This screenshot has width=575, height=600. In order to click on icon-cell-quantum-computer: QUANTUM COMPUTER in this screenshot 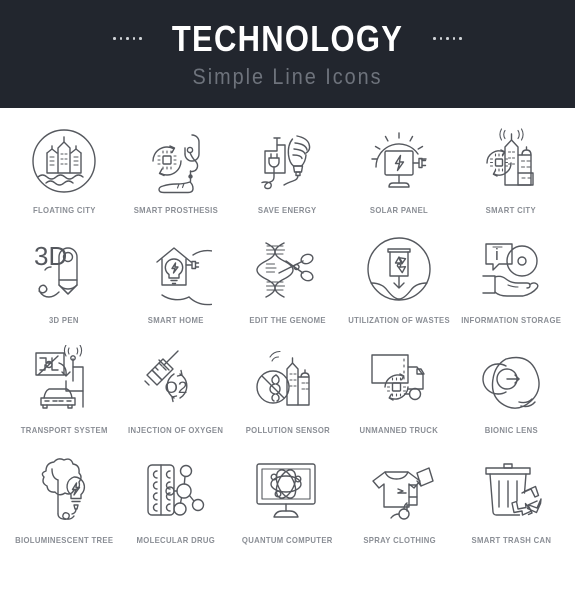, I will do `click(288, 507)`.